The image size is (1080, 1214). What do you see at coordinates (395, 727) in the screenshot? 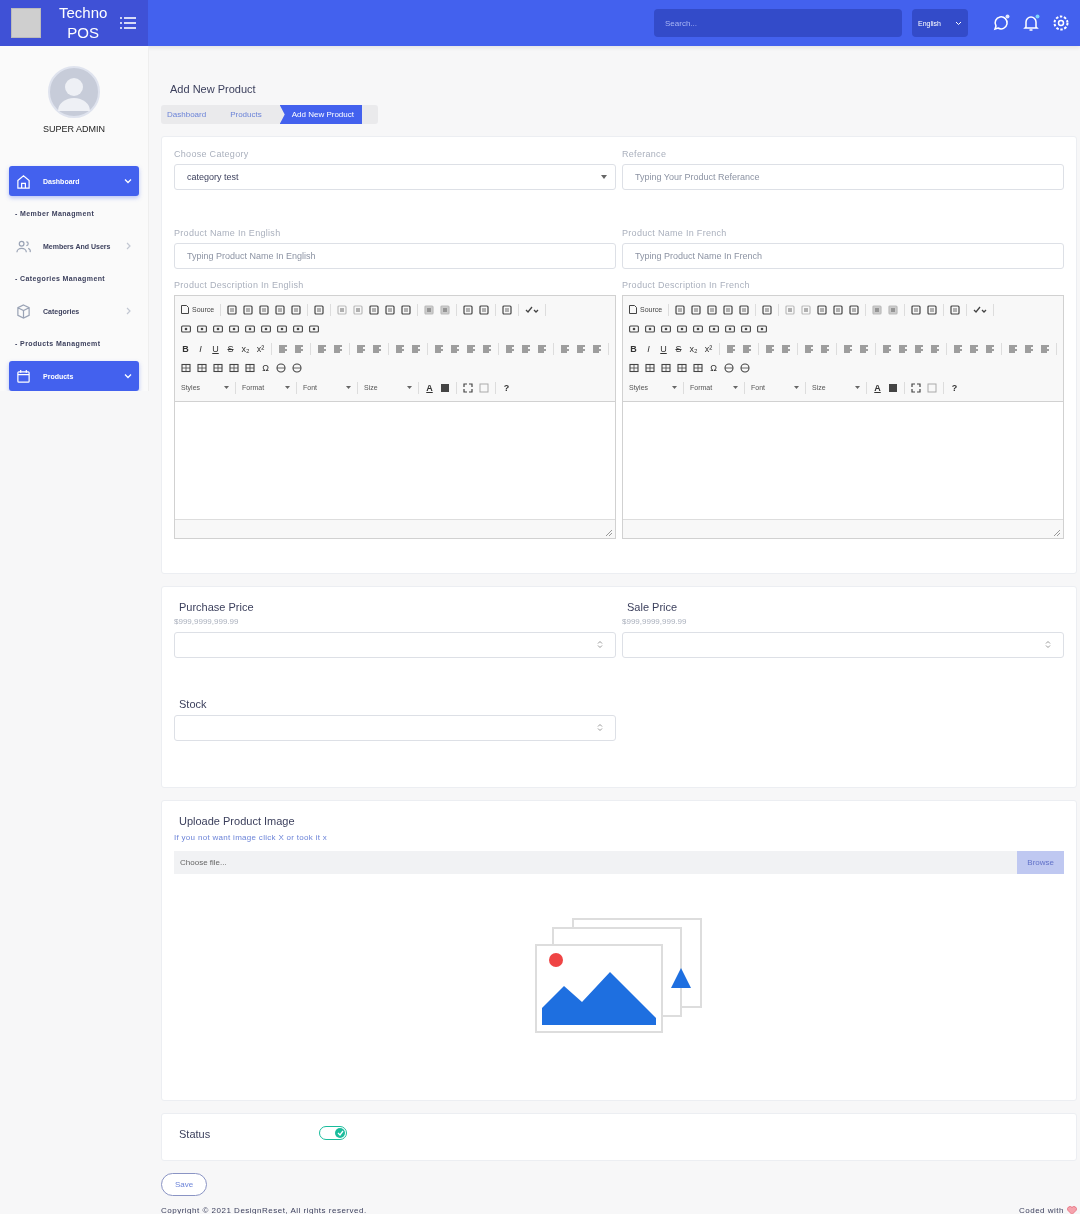
I see `stock-field` at bounding box center [395, 727].